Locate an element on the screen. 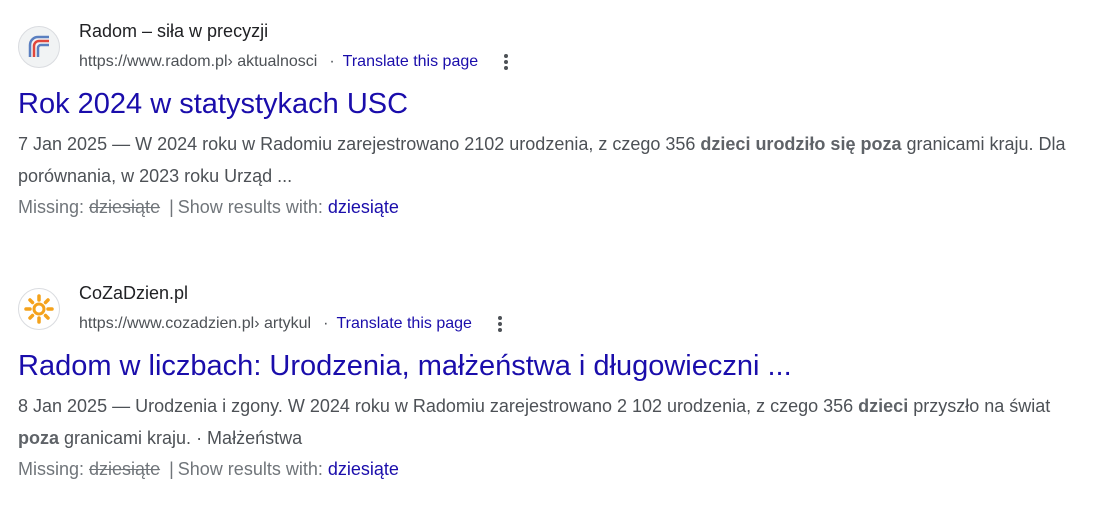 Image resolution: width=1095 pixels, height=527 pixels. url-host: https://www.cozadzien.pl is located at coordinates (167, 323).